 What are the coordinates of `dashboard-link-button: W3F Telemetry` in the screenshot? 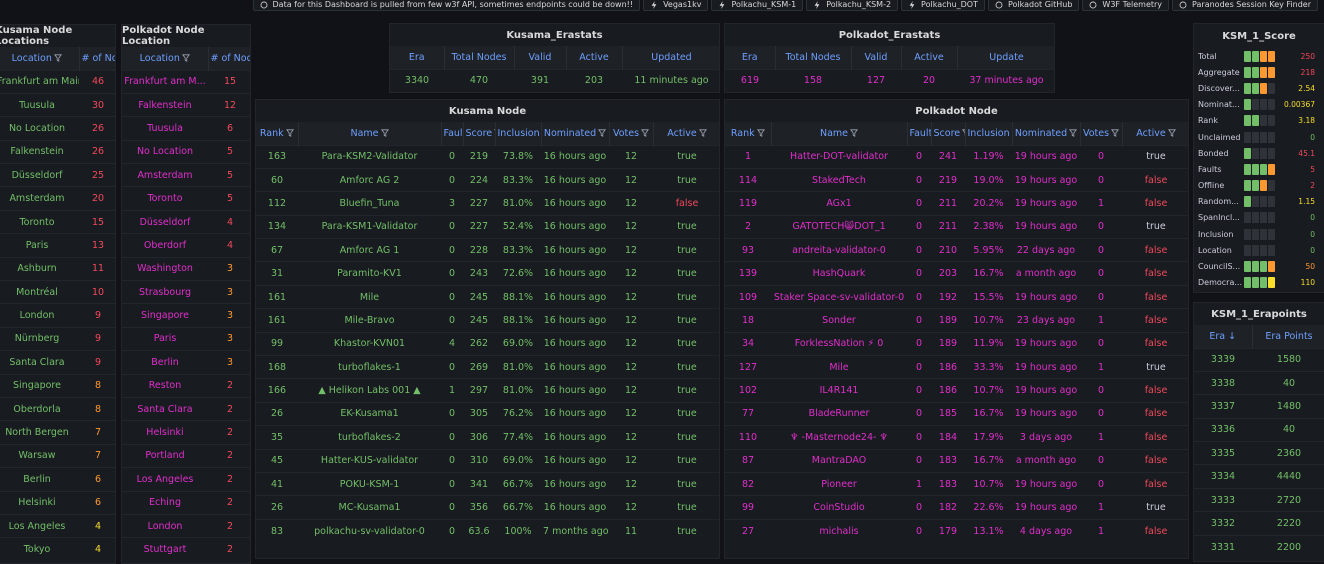 It's located at (1125, 5).